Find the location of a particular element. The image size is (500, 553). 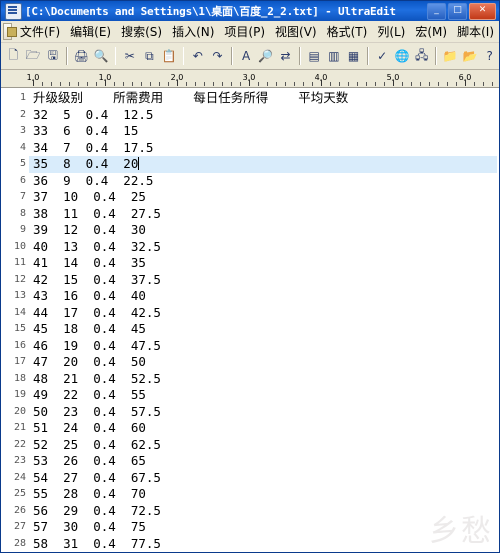

code-line: 52 25 0.4 62.5 is located at coordinates (263, 445).